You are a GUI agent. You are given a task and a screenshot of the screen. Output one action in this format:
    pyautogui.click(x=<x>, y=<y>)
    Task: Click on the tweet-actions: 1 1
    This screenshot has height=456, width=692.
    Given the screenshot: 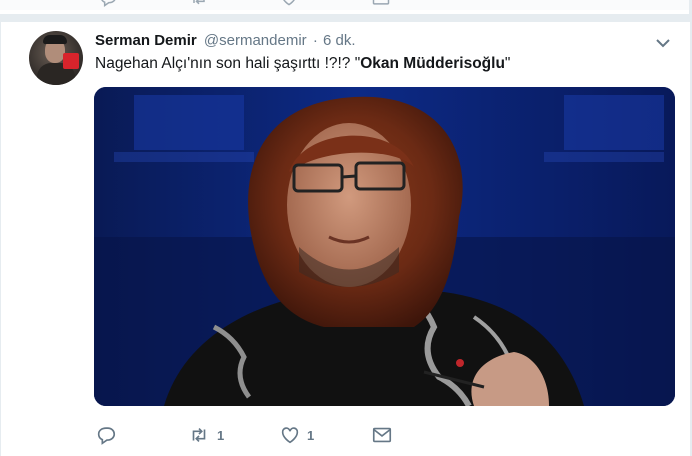 What is the action you would take?
    pyautogui.click(x=255, y=435)
    